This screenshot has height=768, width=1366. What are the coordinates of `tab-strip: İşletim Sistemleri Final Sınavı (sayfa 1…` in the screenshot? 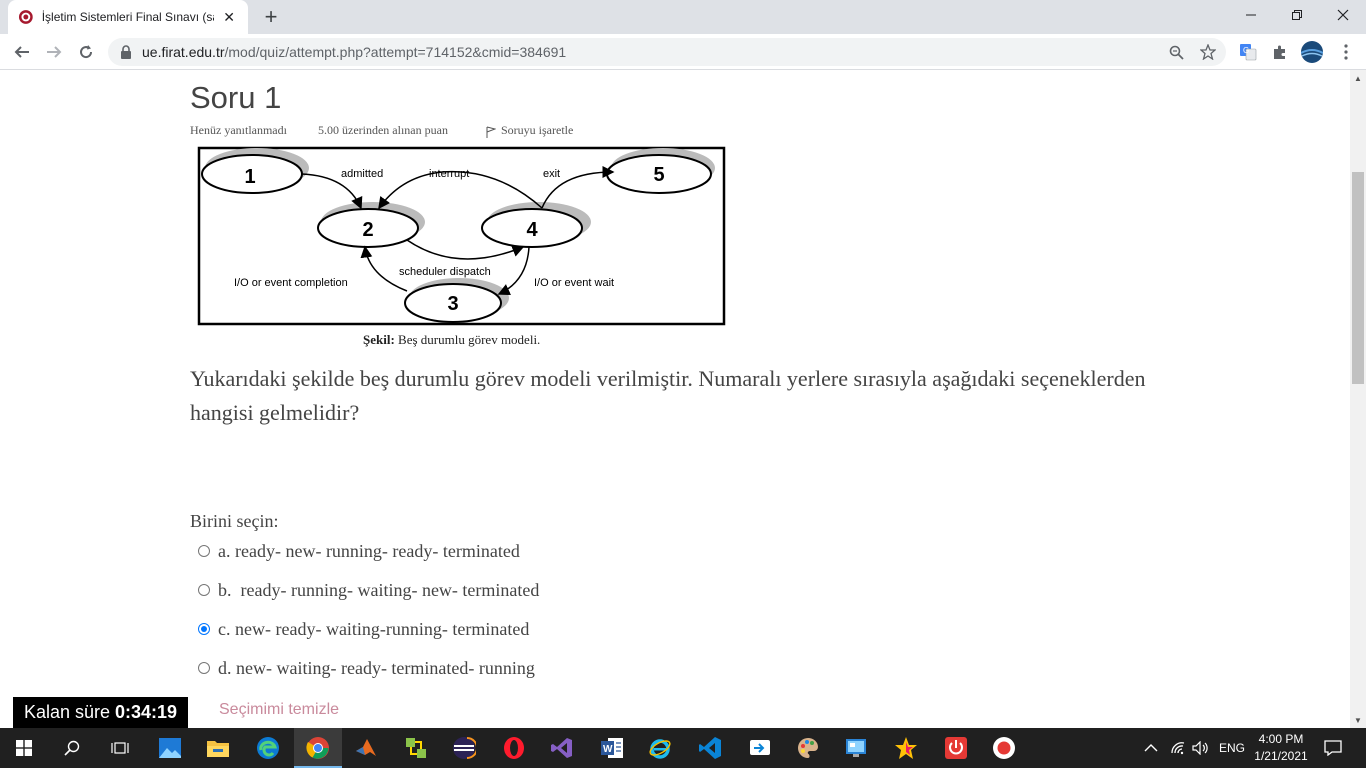 It's located at (683, 17).